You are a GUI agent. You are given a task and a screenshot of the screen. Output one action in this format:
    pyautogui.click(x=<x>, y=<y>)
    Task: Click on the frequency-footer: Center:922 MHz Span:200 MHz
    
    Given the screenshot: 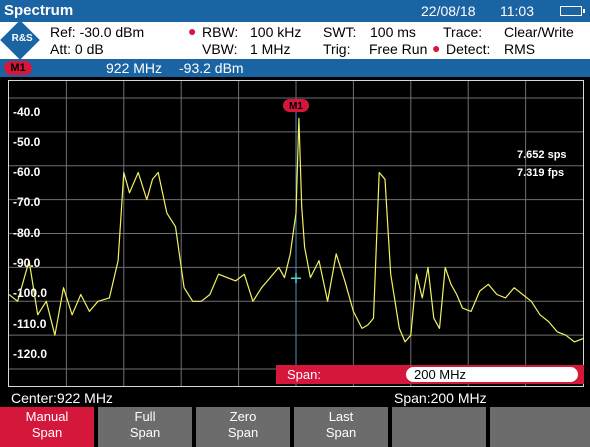 What is the action you would take?
    pyautogui.click(x=295, y=398)
    